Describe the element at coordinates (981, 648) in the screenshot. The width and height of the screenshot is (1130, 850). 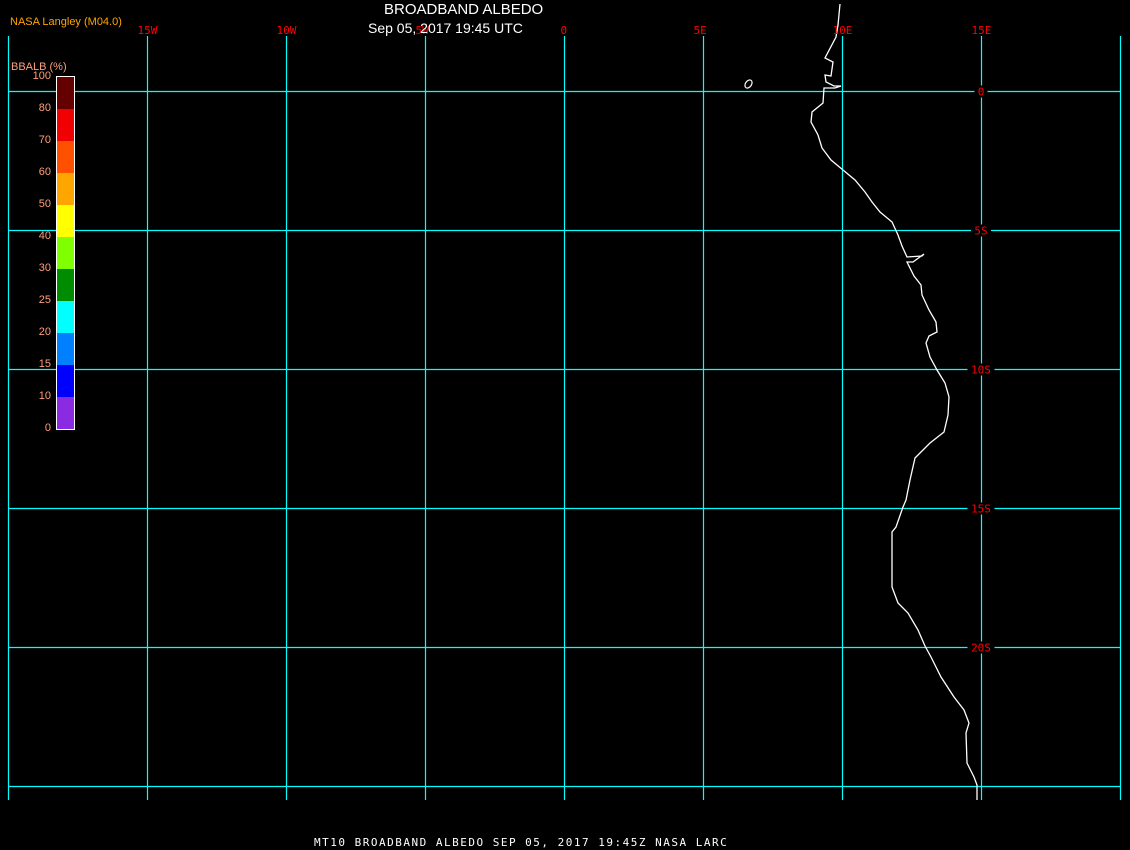
I see `latitude-label: 20S` at that location.